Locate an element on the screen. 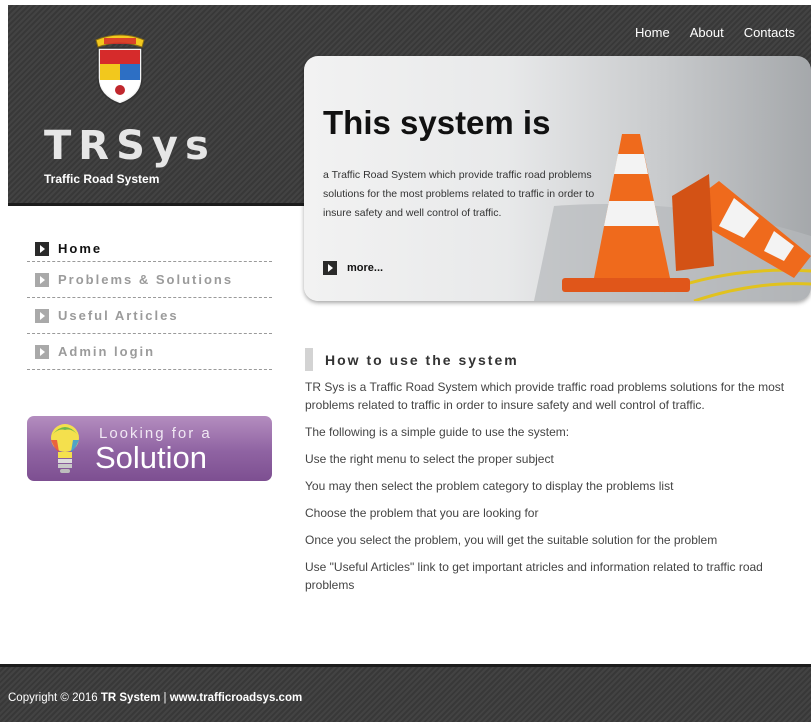  hero-title: This system is is located at coordinates (437, 122).